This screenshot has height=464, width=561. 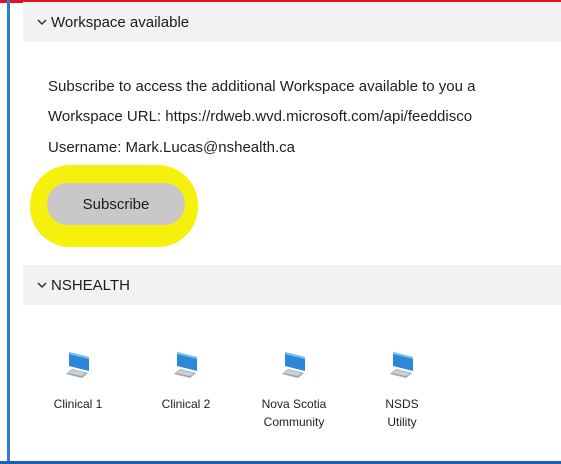 I want to click on app-label: NSDS Utility, so click(x=402, y=413).